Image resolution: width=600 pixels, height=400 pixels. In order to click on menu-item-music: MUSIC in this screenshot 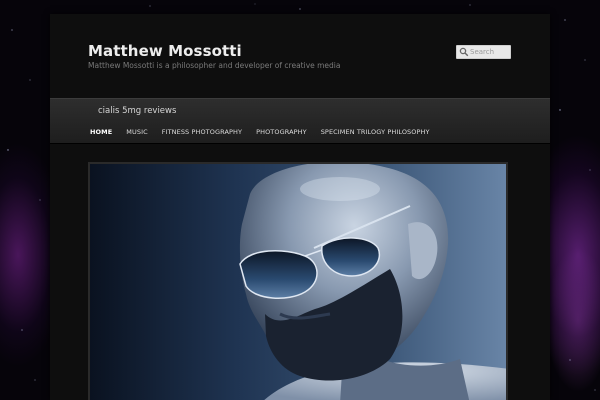, I will do `click(136, 132)`.